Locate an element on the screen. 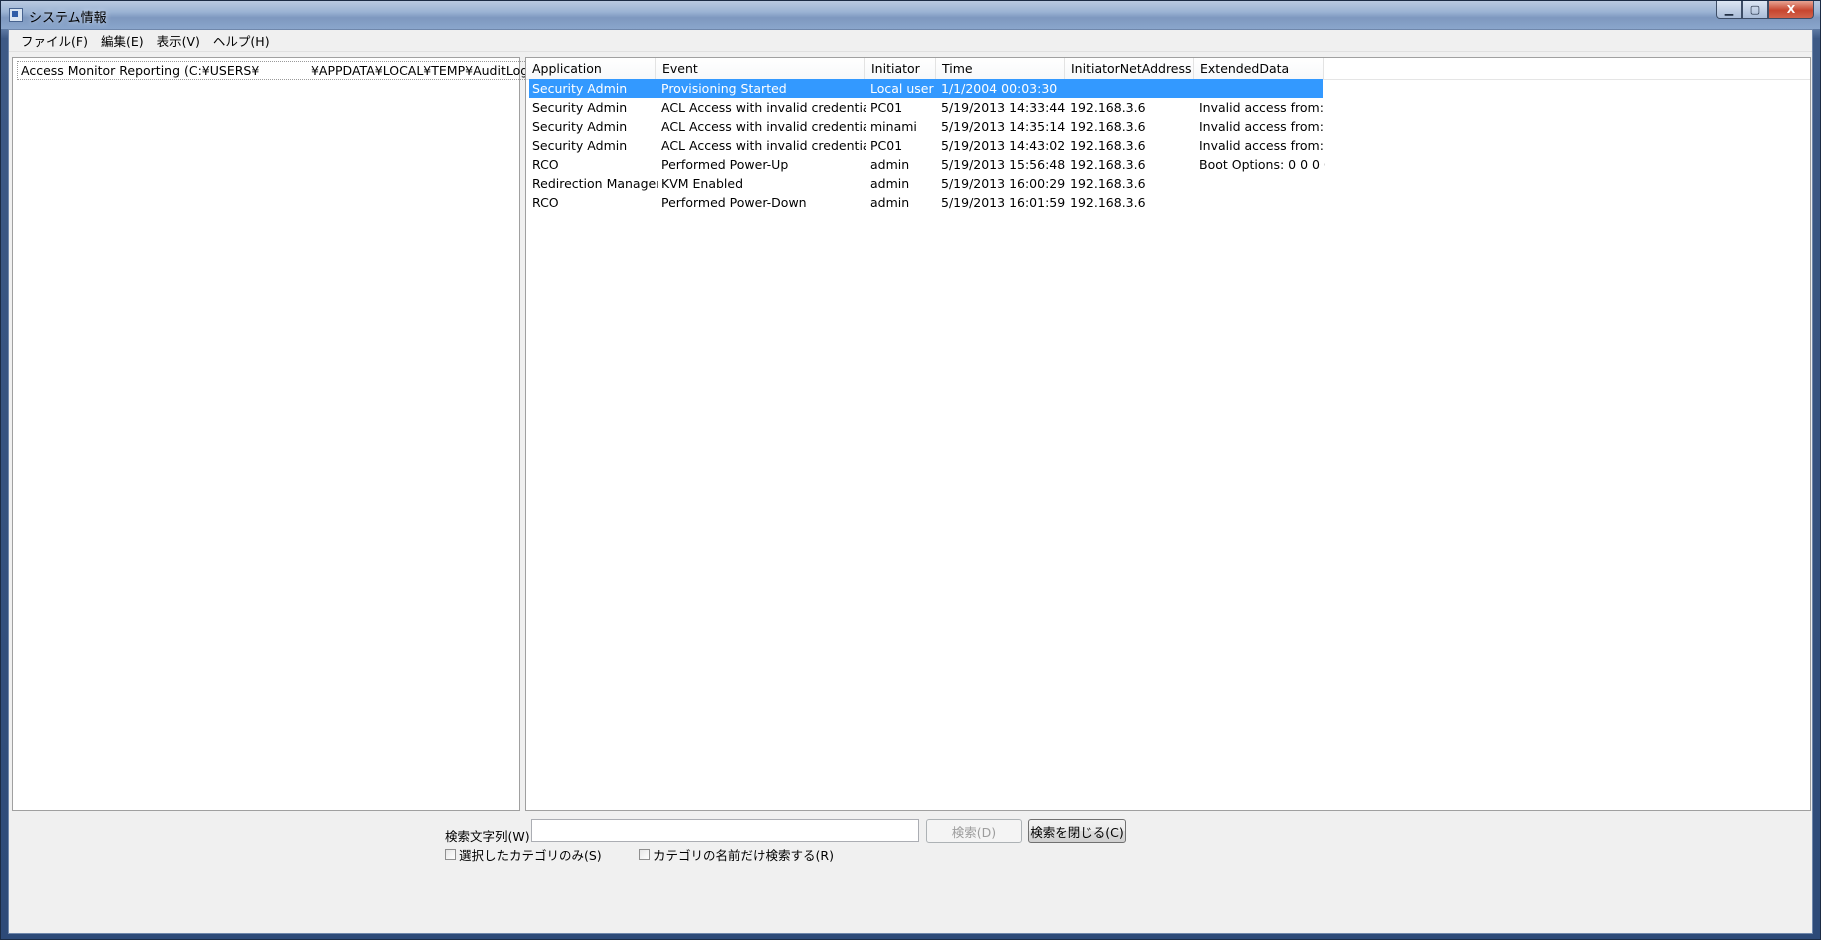 This screenshot has height=940, width=1821. menu-view: 表示(V) is located at coordinates (178, 40).